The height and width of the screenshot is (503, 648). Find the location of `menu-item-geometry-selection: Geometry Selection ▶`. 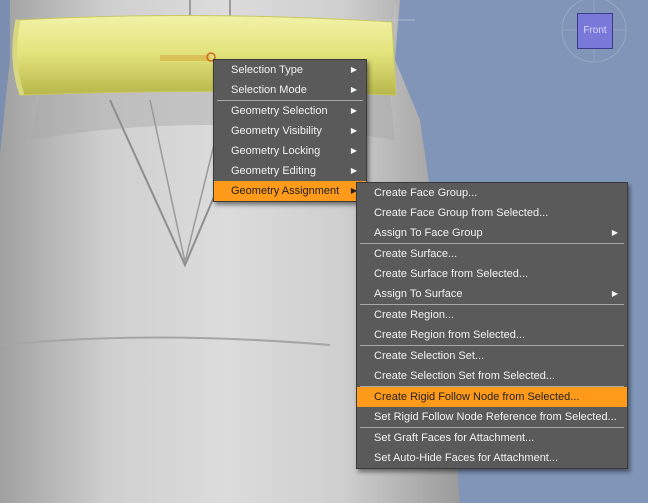

menu-item-geometry-selection: Geometry Selection ▶ is located at coordinates (290, 111).